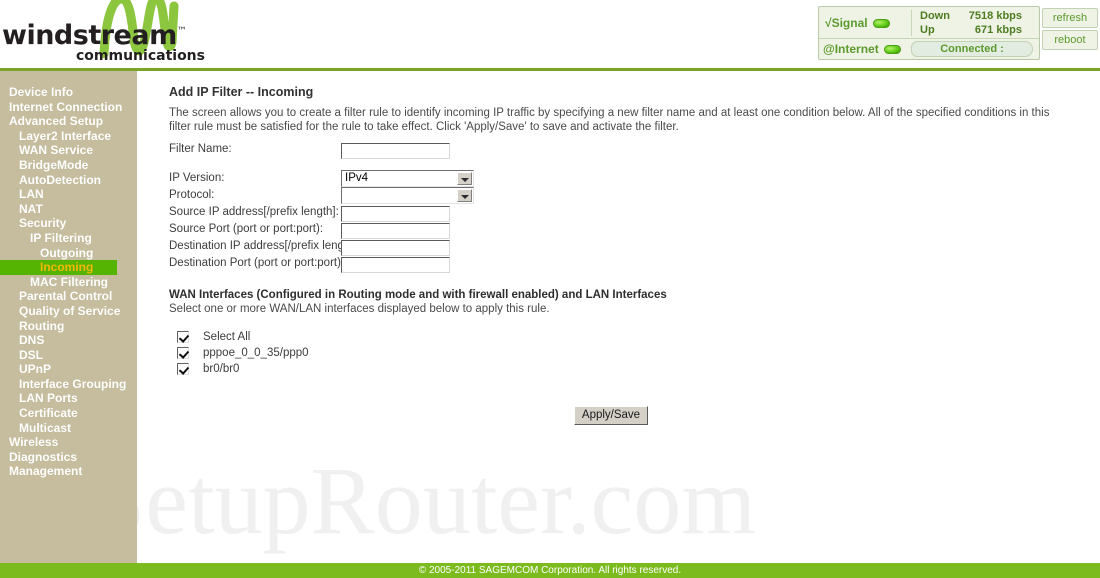 The image size is (1100, 578). I want to click on downstream-value: 7518 kbps, so click(995, 16).